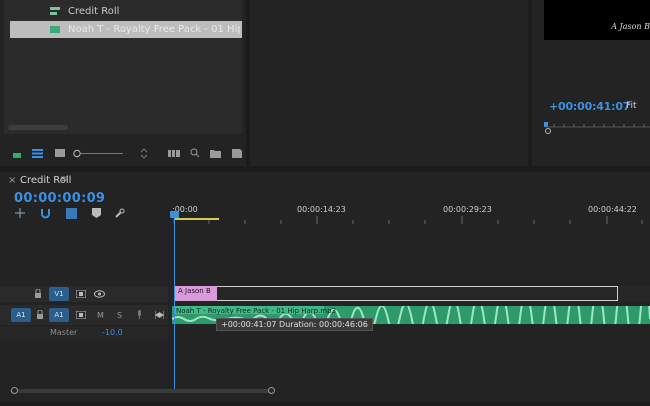 This screenshot has width=650, height=406. What do you see at coordinates (38, 127) in the screenshot?
I see `project-scrollbar` at bounding box center [38, 127].